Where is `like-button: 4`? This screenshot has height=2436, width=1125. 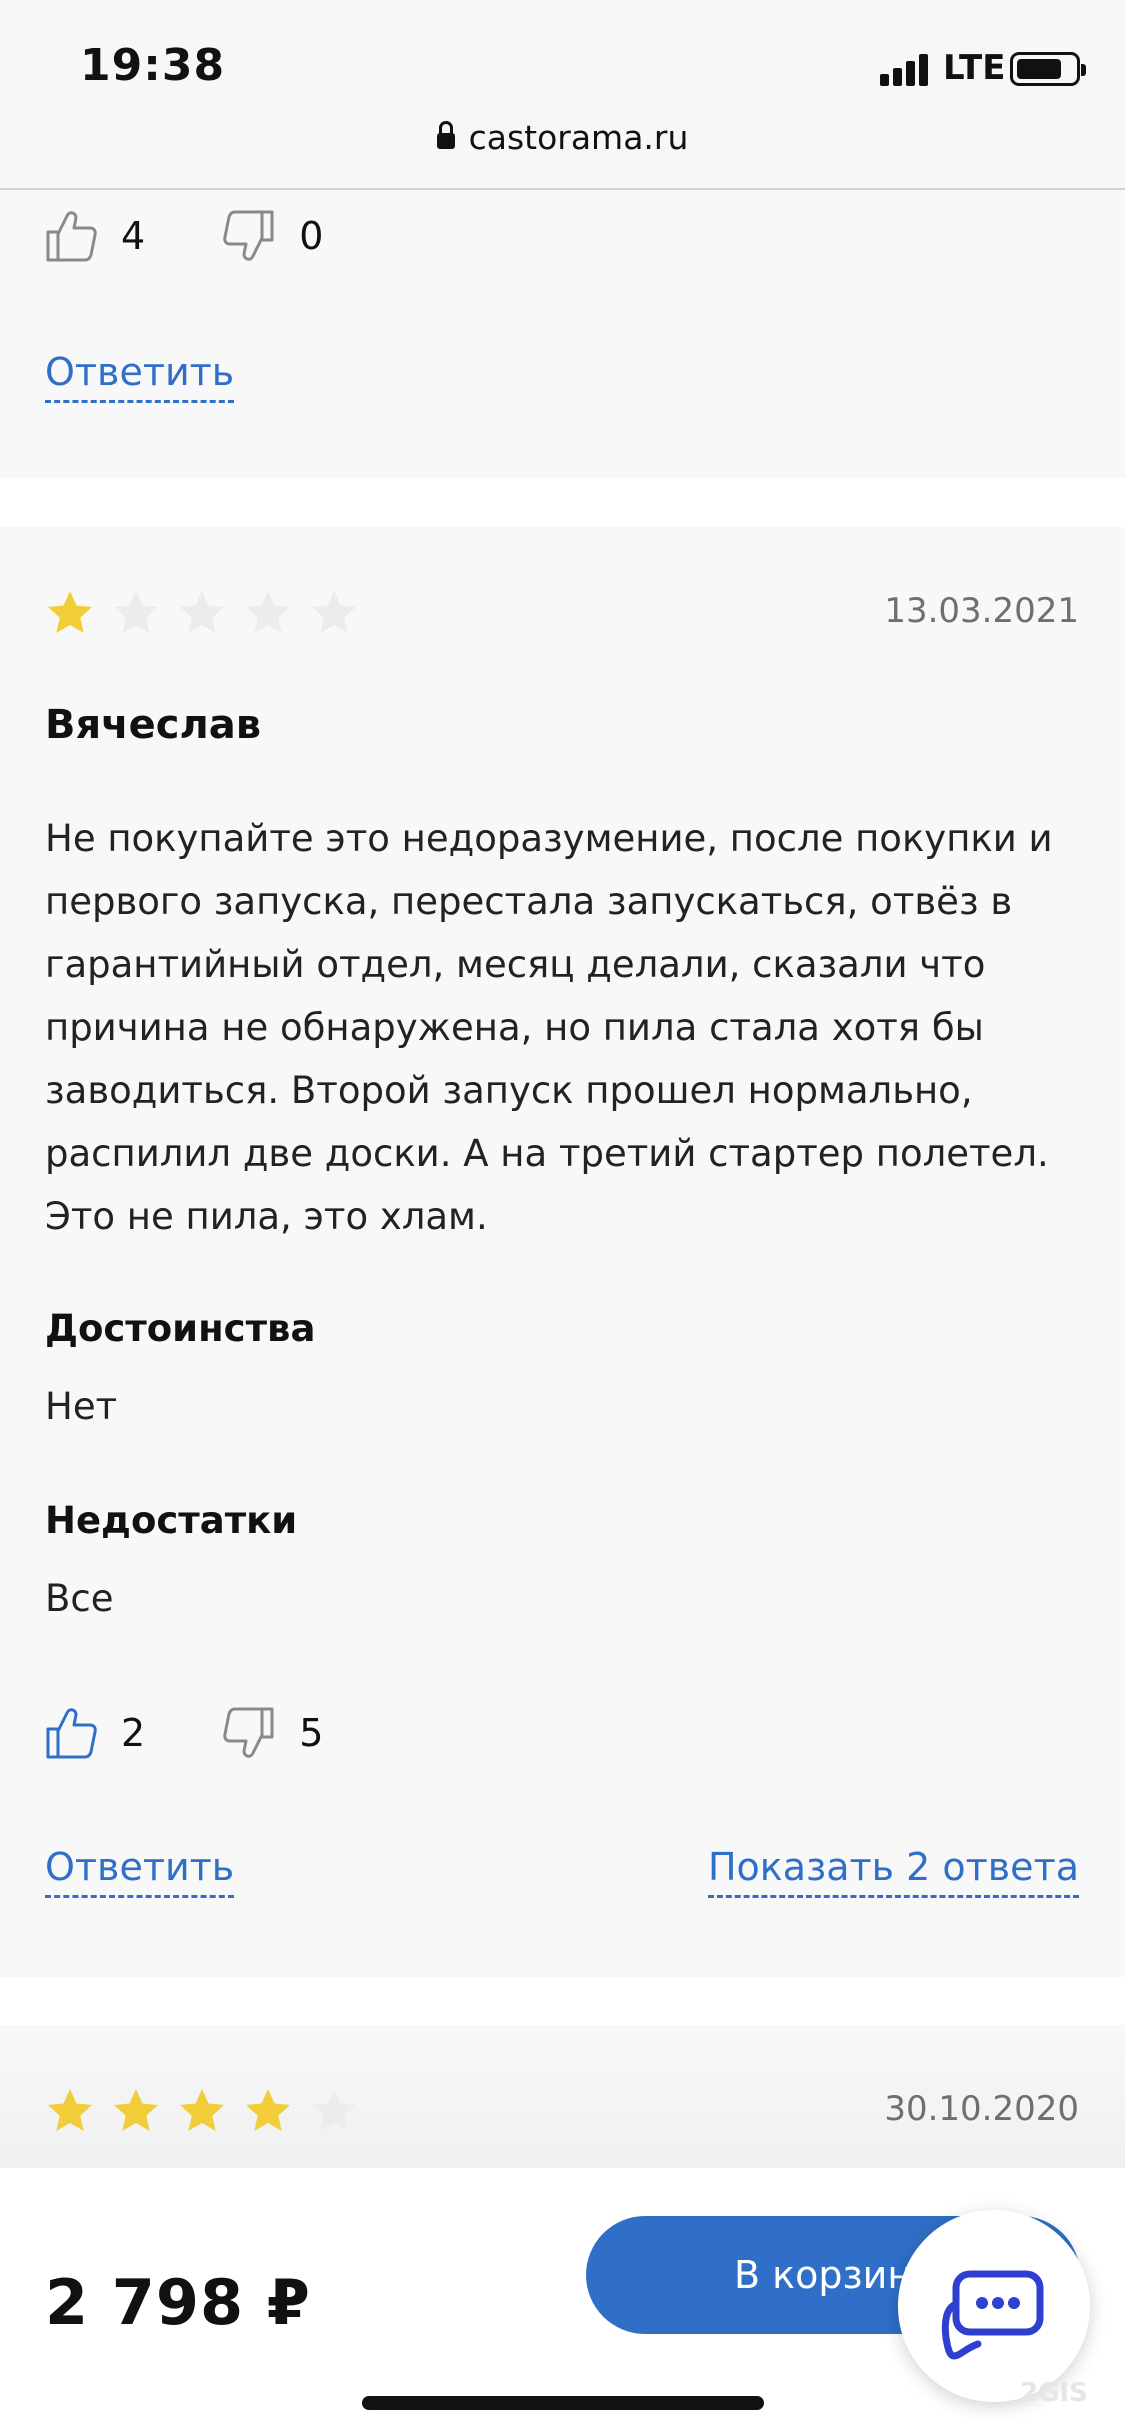
like-button: 4 is located at coordinates (95, 236).